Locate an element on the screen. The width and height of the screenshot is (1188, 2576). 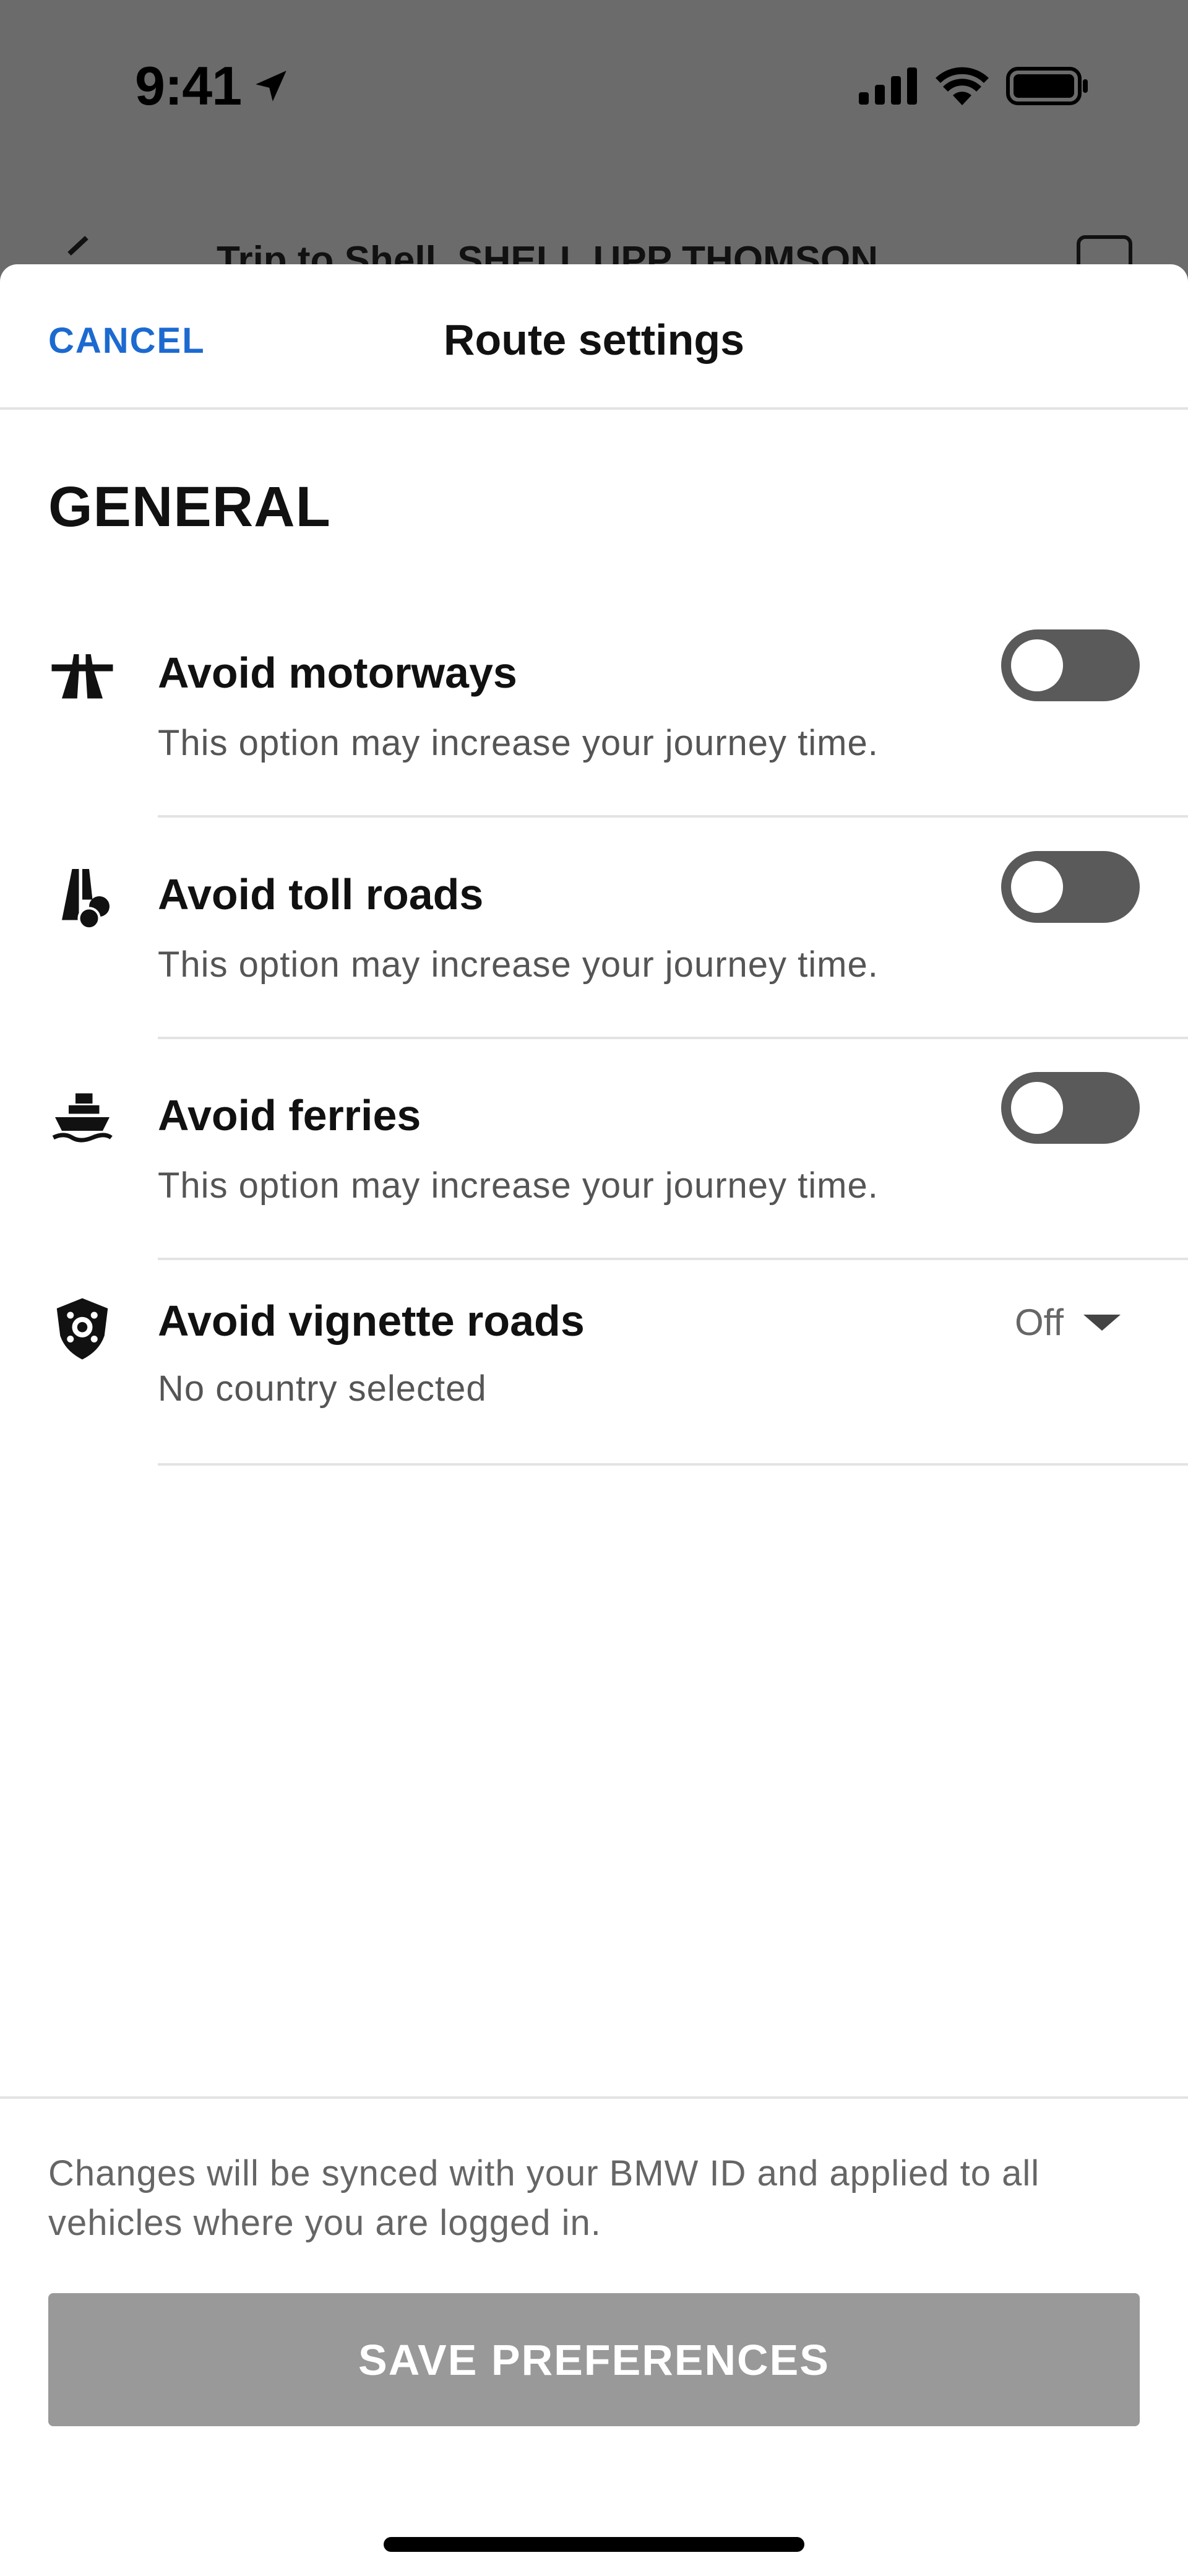
wifi-icon is located at coordinates (962, 86).